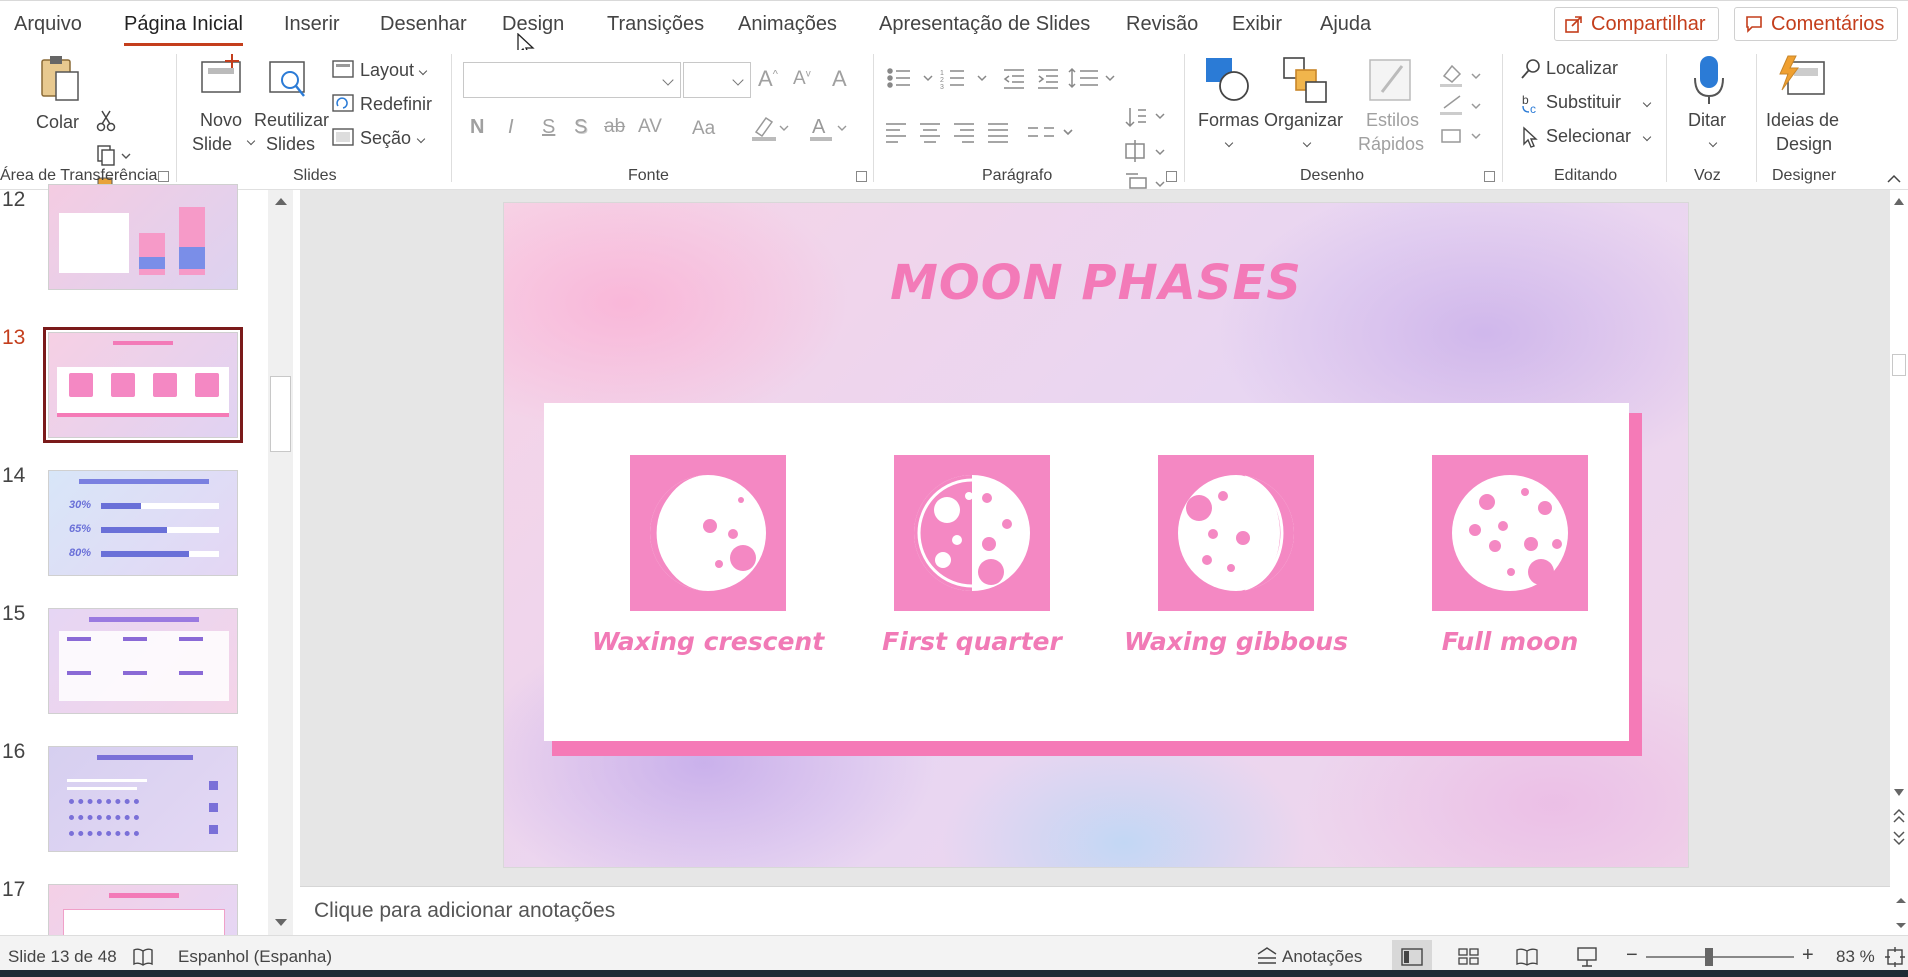 Image resolution: width=1908 pixels, height=977 pixels. Describe the element at coordinates (1710, 110) in the screenshot. I see `dictate-button: Ditar` at that location.